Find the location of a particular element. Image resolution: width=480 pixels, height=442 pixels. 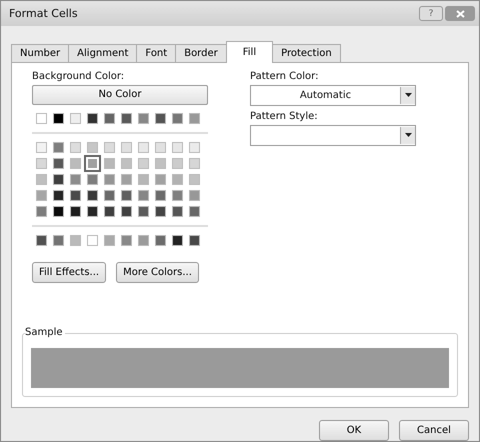

field-label: Pattern Color: is located at coordinates (285, 76).